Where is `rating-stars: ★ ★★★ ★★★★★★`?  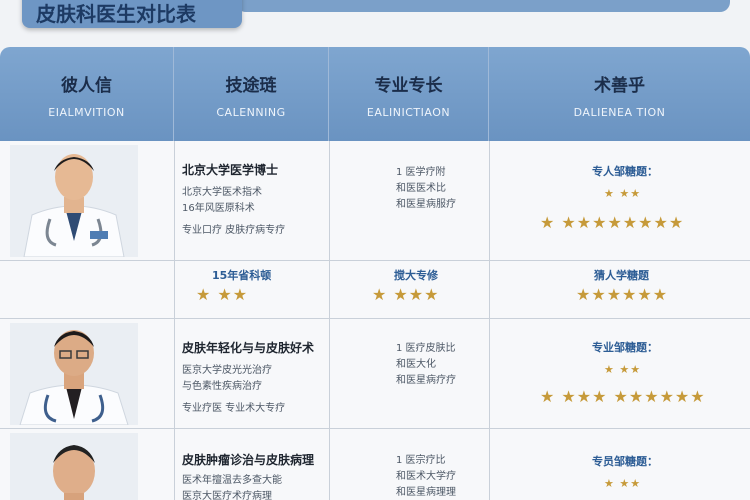
rating-stars: ★ ★★★ ★★★★★★ is located at coordinates (623, 396).